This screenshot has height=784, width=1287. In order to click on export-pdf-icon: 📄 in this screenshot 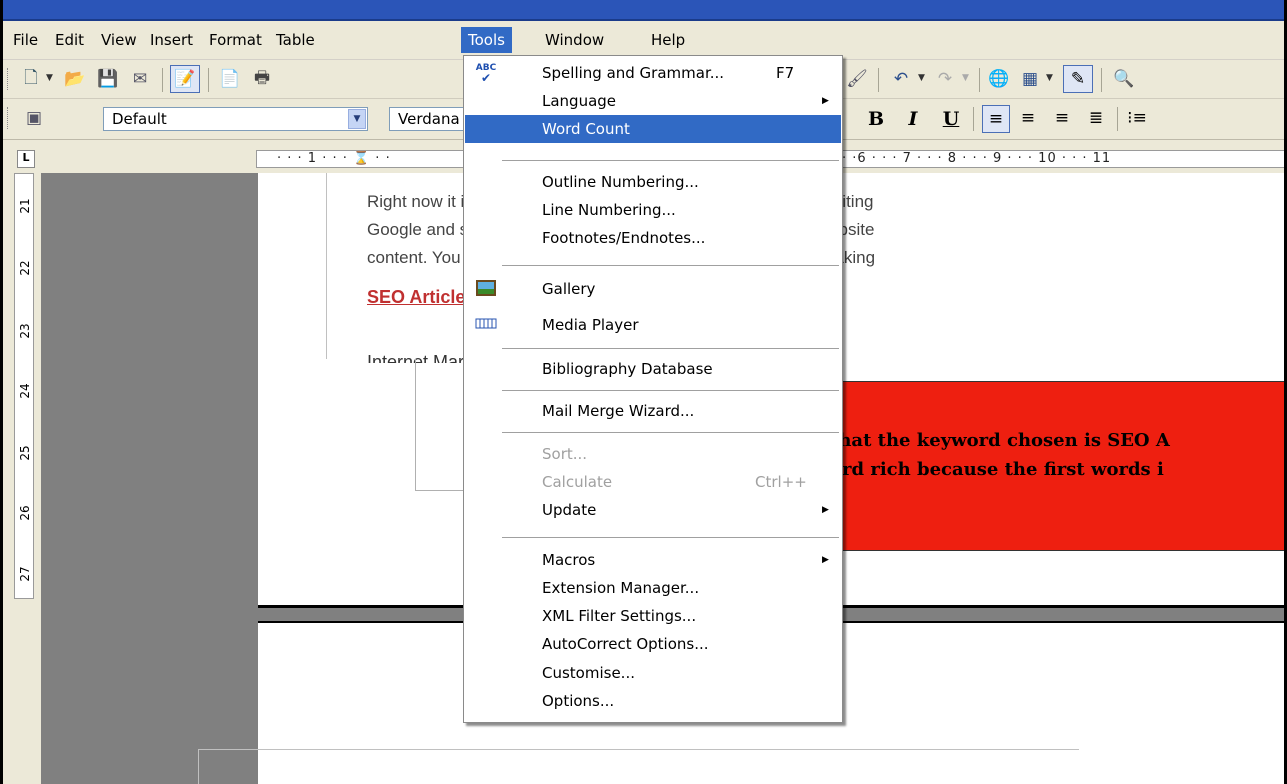, I will do `click(230, 79)`.